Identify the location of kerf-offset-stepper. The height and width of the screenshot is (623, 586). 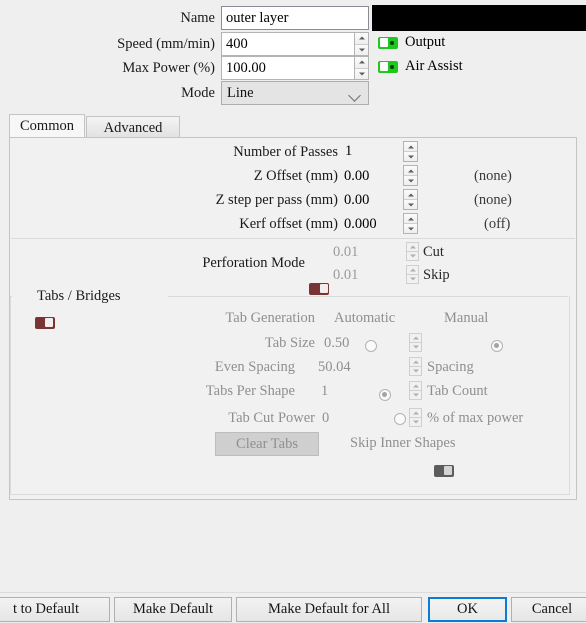
(410, 223).